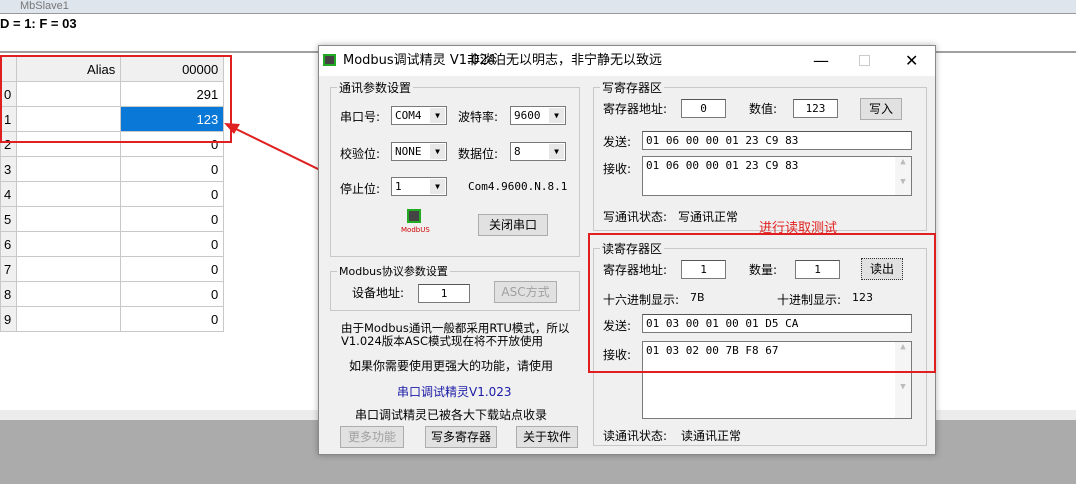 The width and height of the screenshot is (1076, 484). Describe the element at coordinates (455, 328) in the screenshot. I see `note-line-1: 由于Modbus通讯一般都采用RTU模式，所以` at that location.